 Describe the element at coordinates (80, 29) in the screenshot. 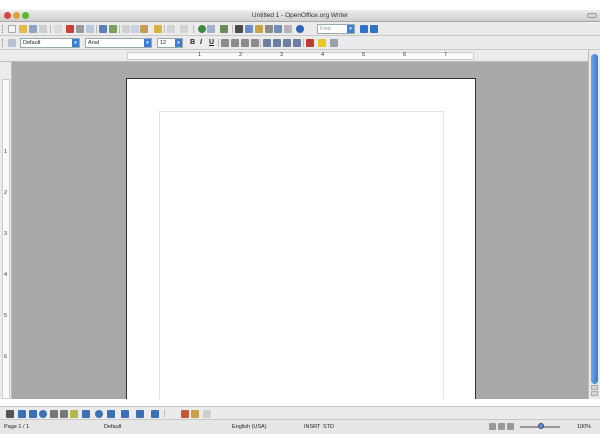

I see `print-icon` at that location.